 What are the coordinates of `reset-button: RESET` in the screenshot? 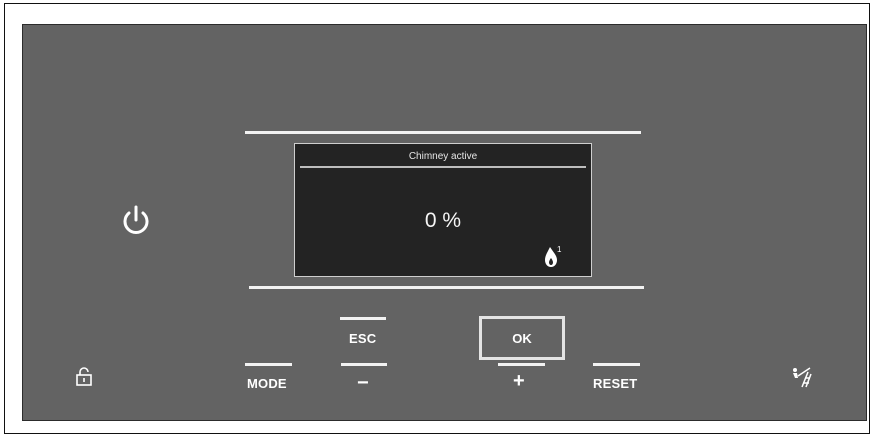 It's located at (615, 383).